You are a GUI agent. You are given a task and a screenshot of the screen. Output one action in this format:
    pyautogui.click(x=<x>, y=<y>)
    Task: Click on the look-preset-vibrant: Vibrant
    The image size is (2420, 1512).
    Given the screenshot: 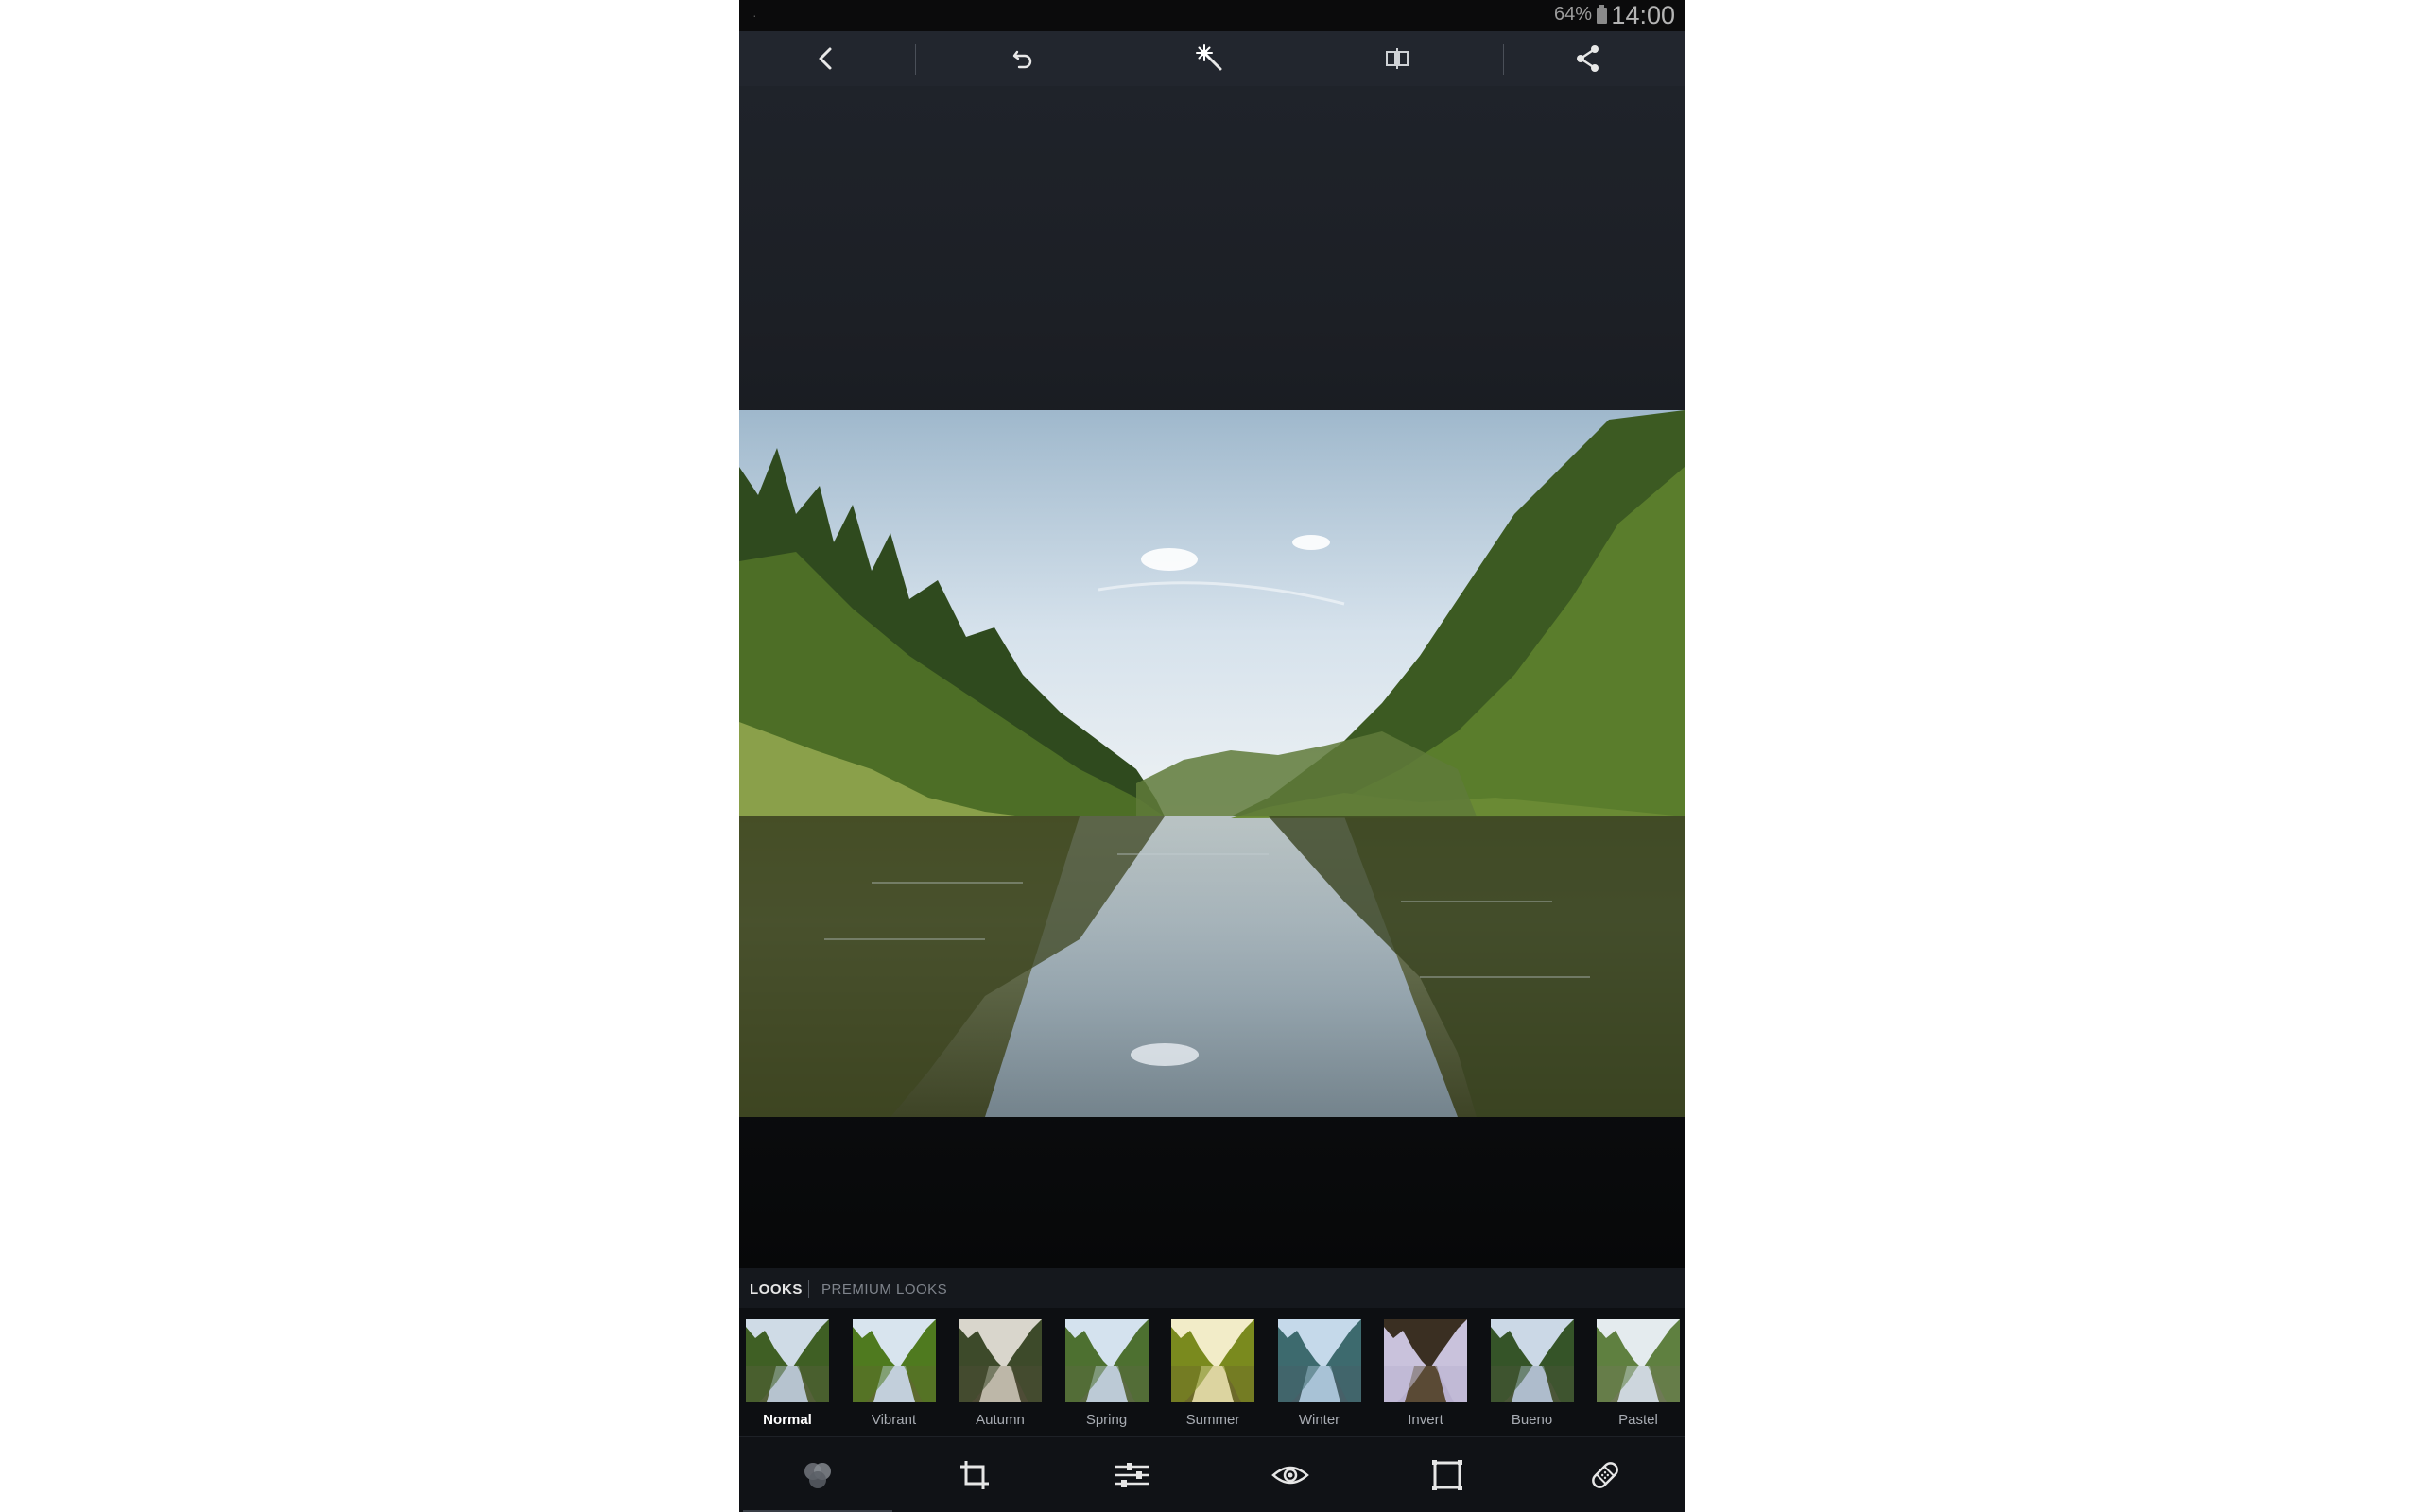 What is the action you would take?
    pyautogui.click(x=894, y=1373)
    